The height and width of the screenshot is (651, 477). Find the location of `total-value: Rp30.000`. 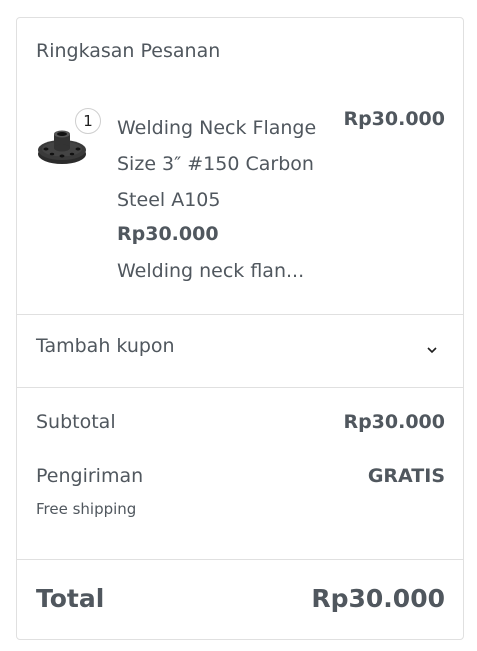

total-value: Rp30.000 is located at coordinates (378, 598).